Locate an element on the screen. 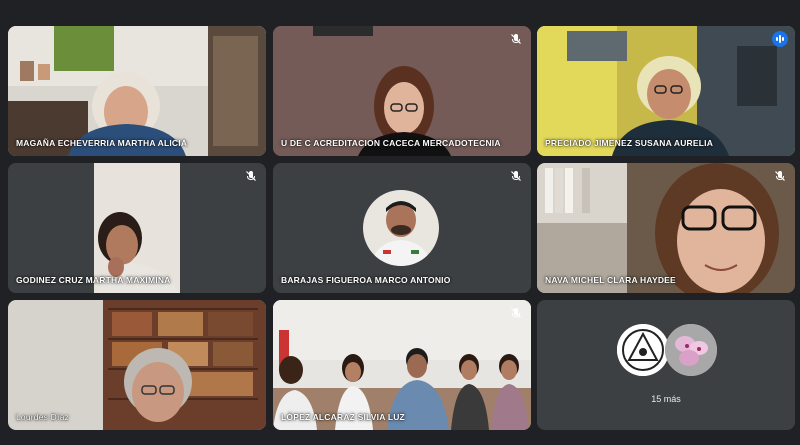 This screenshot has width=800, height=445. participant-tile-1: MAGAÑA ECHEVERRIA MARTHA ALICIA is located at coordinates (137, 91).